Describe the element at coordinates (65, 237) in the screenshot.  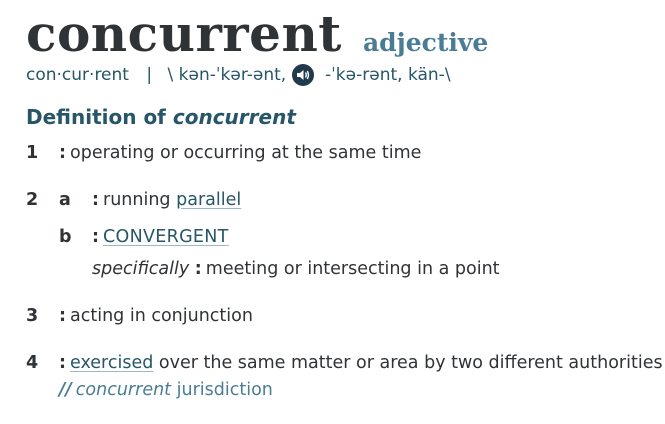
I see `sense-letter-b: b` at that location.